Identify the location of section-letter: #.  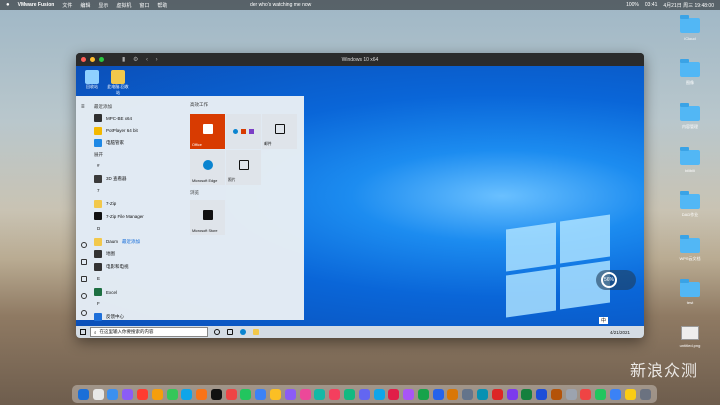
(141, 166).